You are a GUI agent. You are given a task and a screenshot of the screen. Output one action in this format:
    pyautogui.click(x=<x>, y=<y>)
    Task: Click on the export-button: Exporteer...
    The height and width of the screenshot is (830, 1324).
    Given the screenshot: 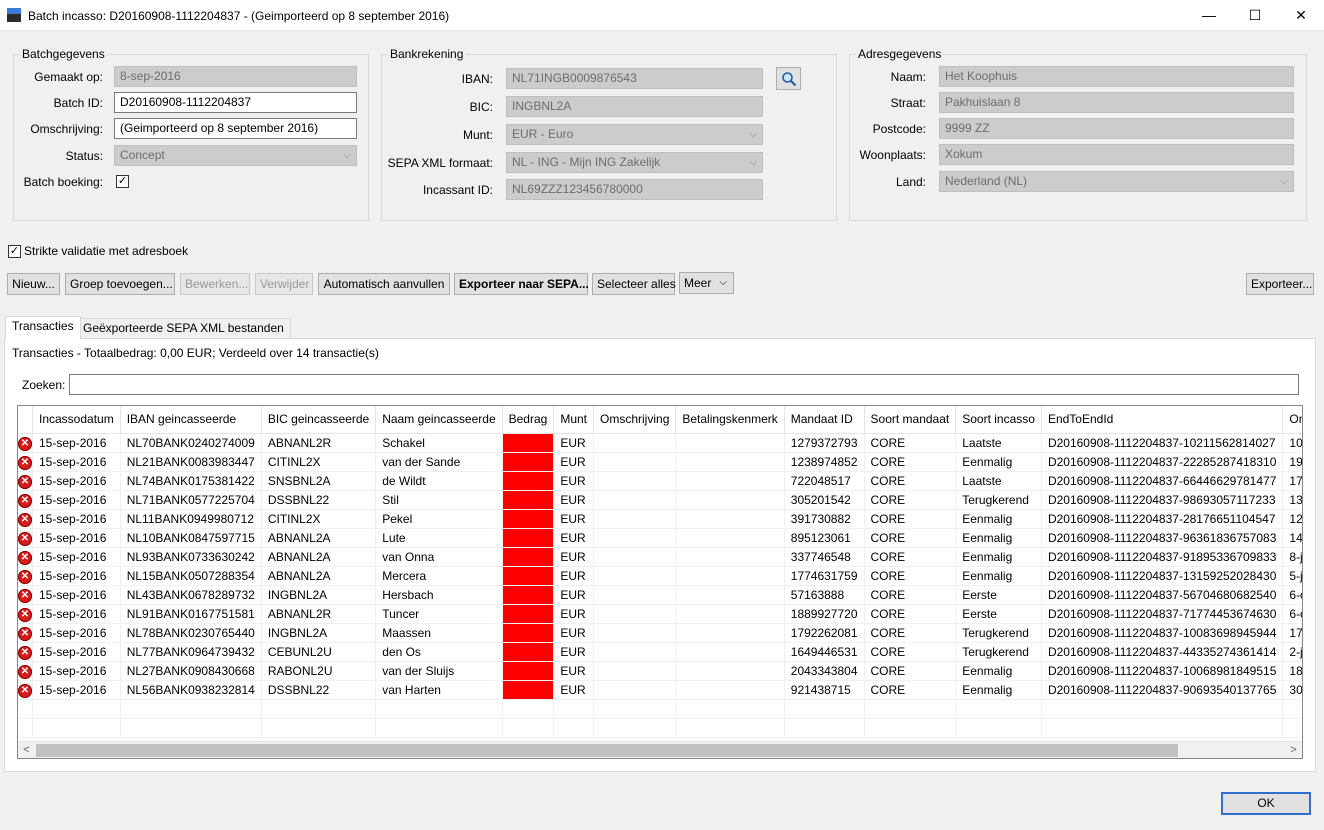 What is the action you would take?
    pyautogui.click(x=1280, y=284)
    